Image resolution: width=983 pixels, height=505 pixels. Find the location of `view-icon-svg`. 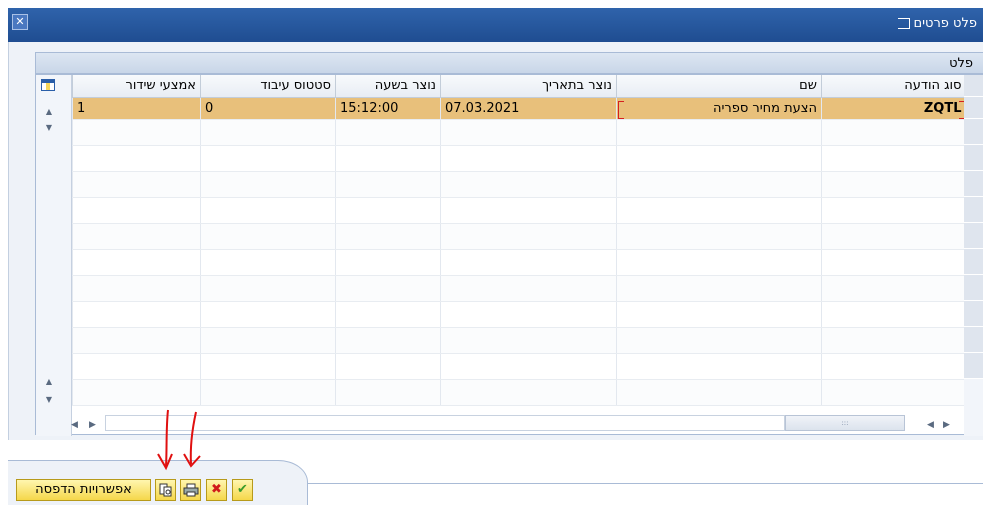

view-icon-svg is located at coordinates (165, 490).